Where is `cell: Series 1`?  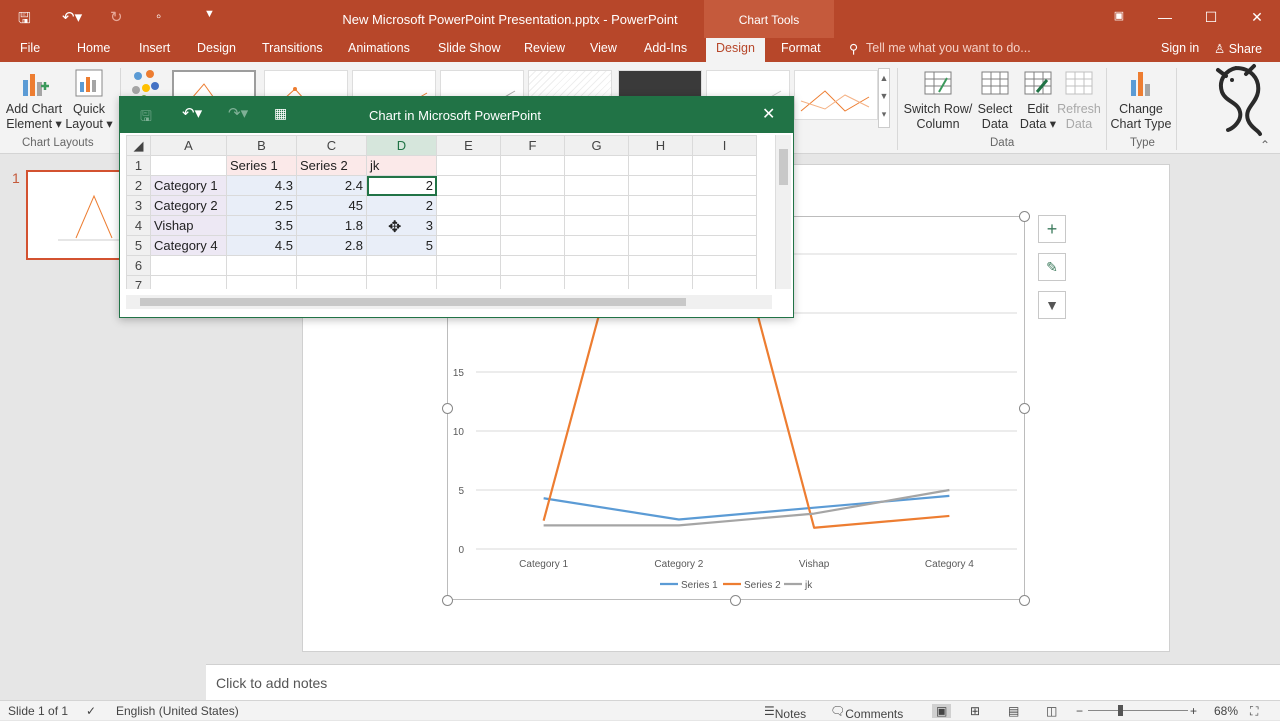
cell: Series 1 is located at coordinates (261, 165).